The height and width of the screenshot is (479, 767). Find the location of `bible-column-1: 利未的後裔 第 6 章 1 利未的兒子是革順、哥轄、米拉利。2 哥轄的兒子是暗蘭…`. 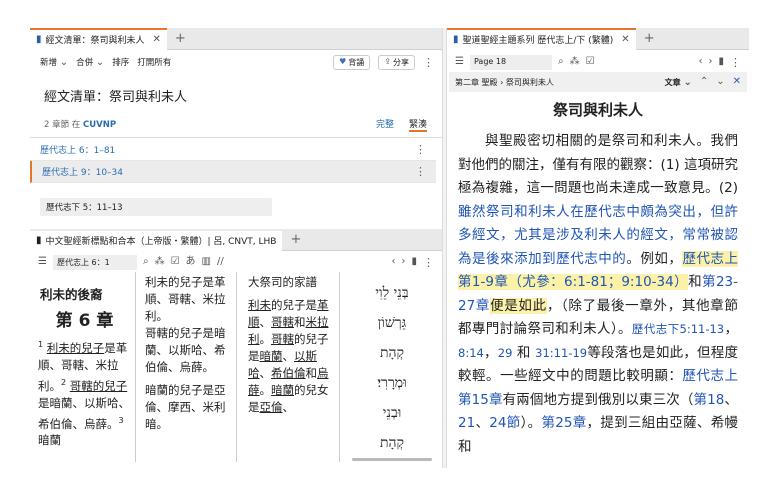

bible-column-1: 利未的後裔 第 6 章 1 利未的兒子是革順、哥轄、米拉利。2 哥轄的兒子是暗蘭… is located at coordinates (85, 367).